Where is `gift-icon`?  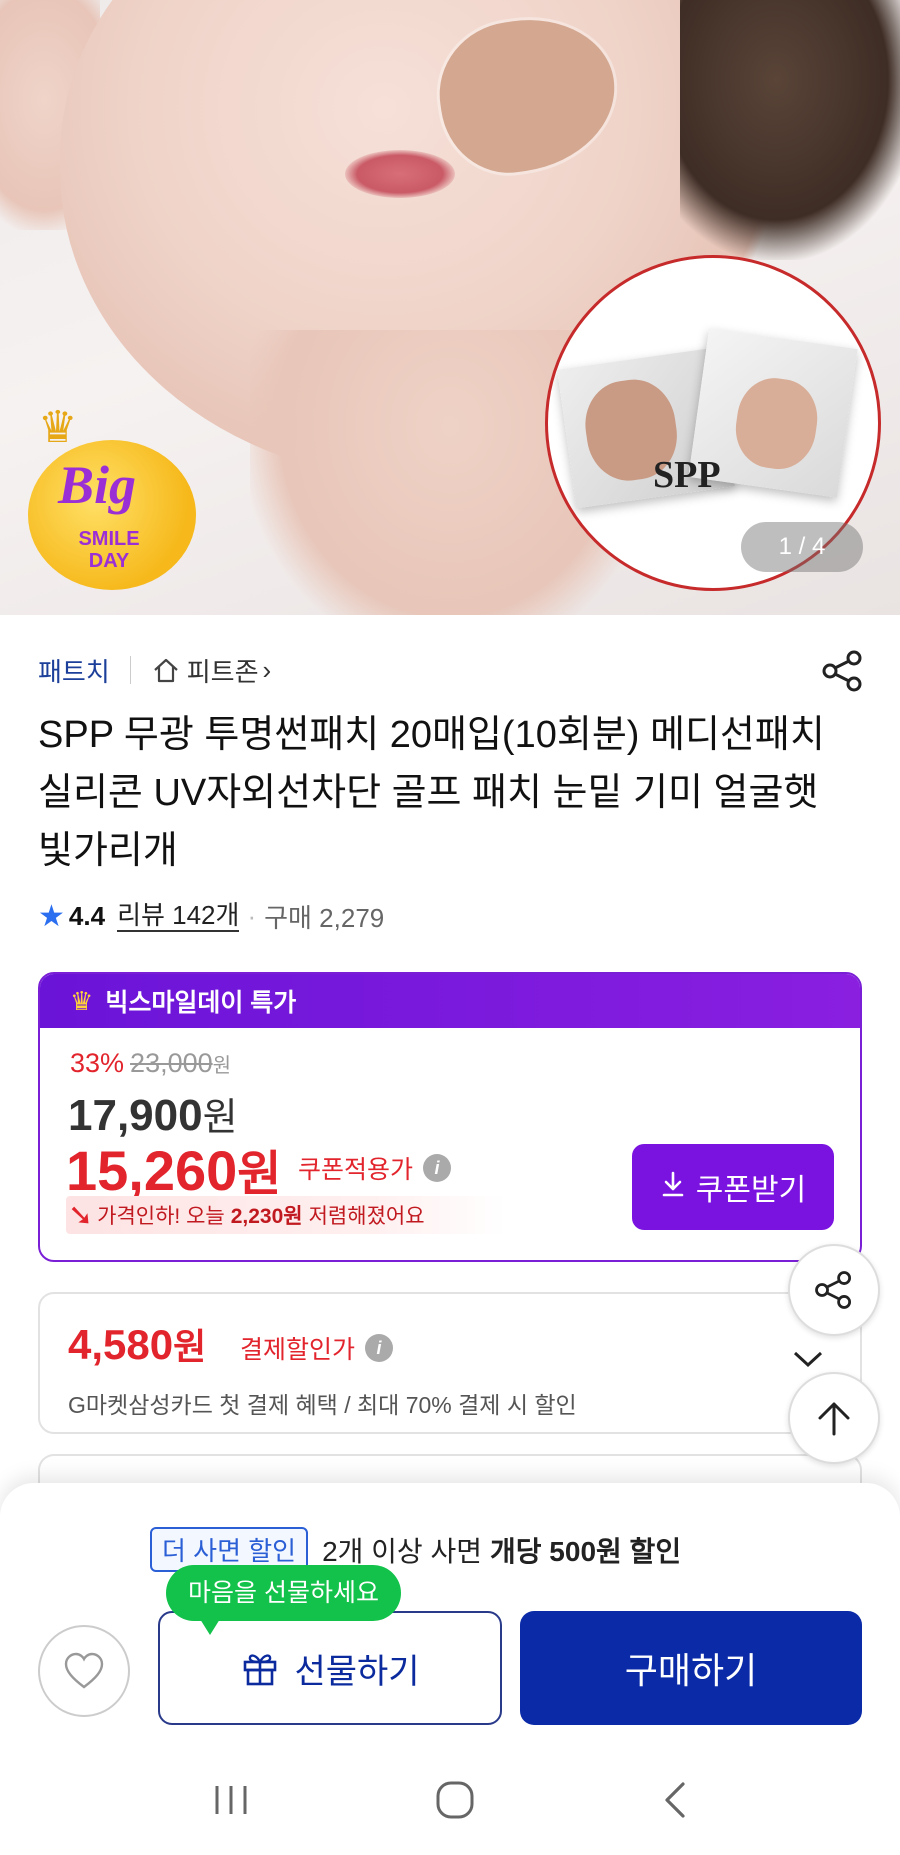
gift-icon is located at coordinates (260, 1670).